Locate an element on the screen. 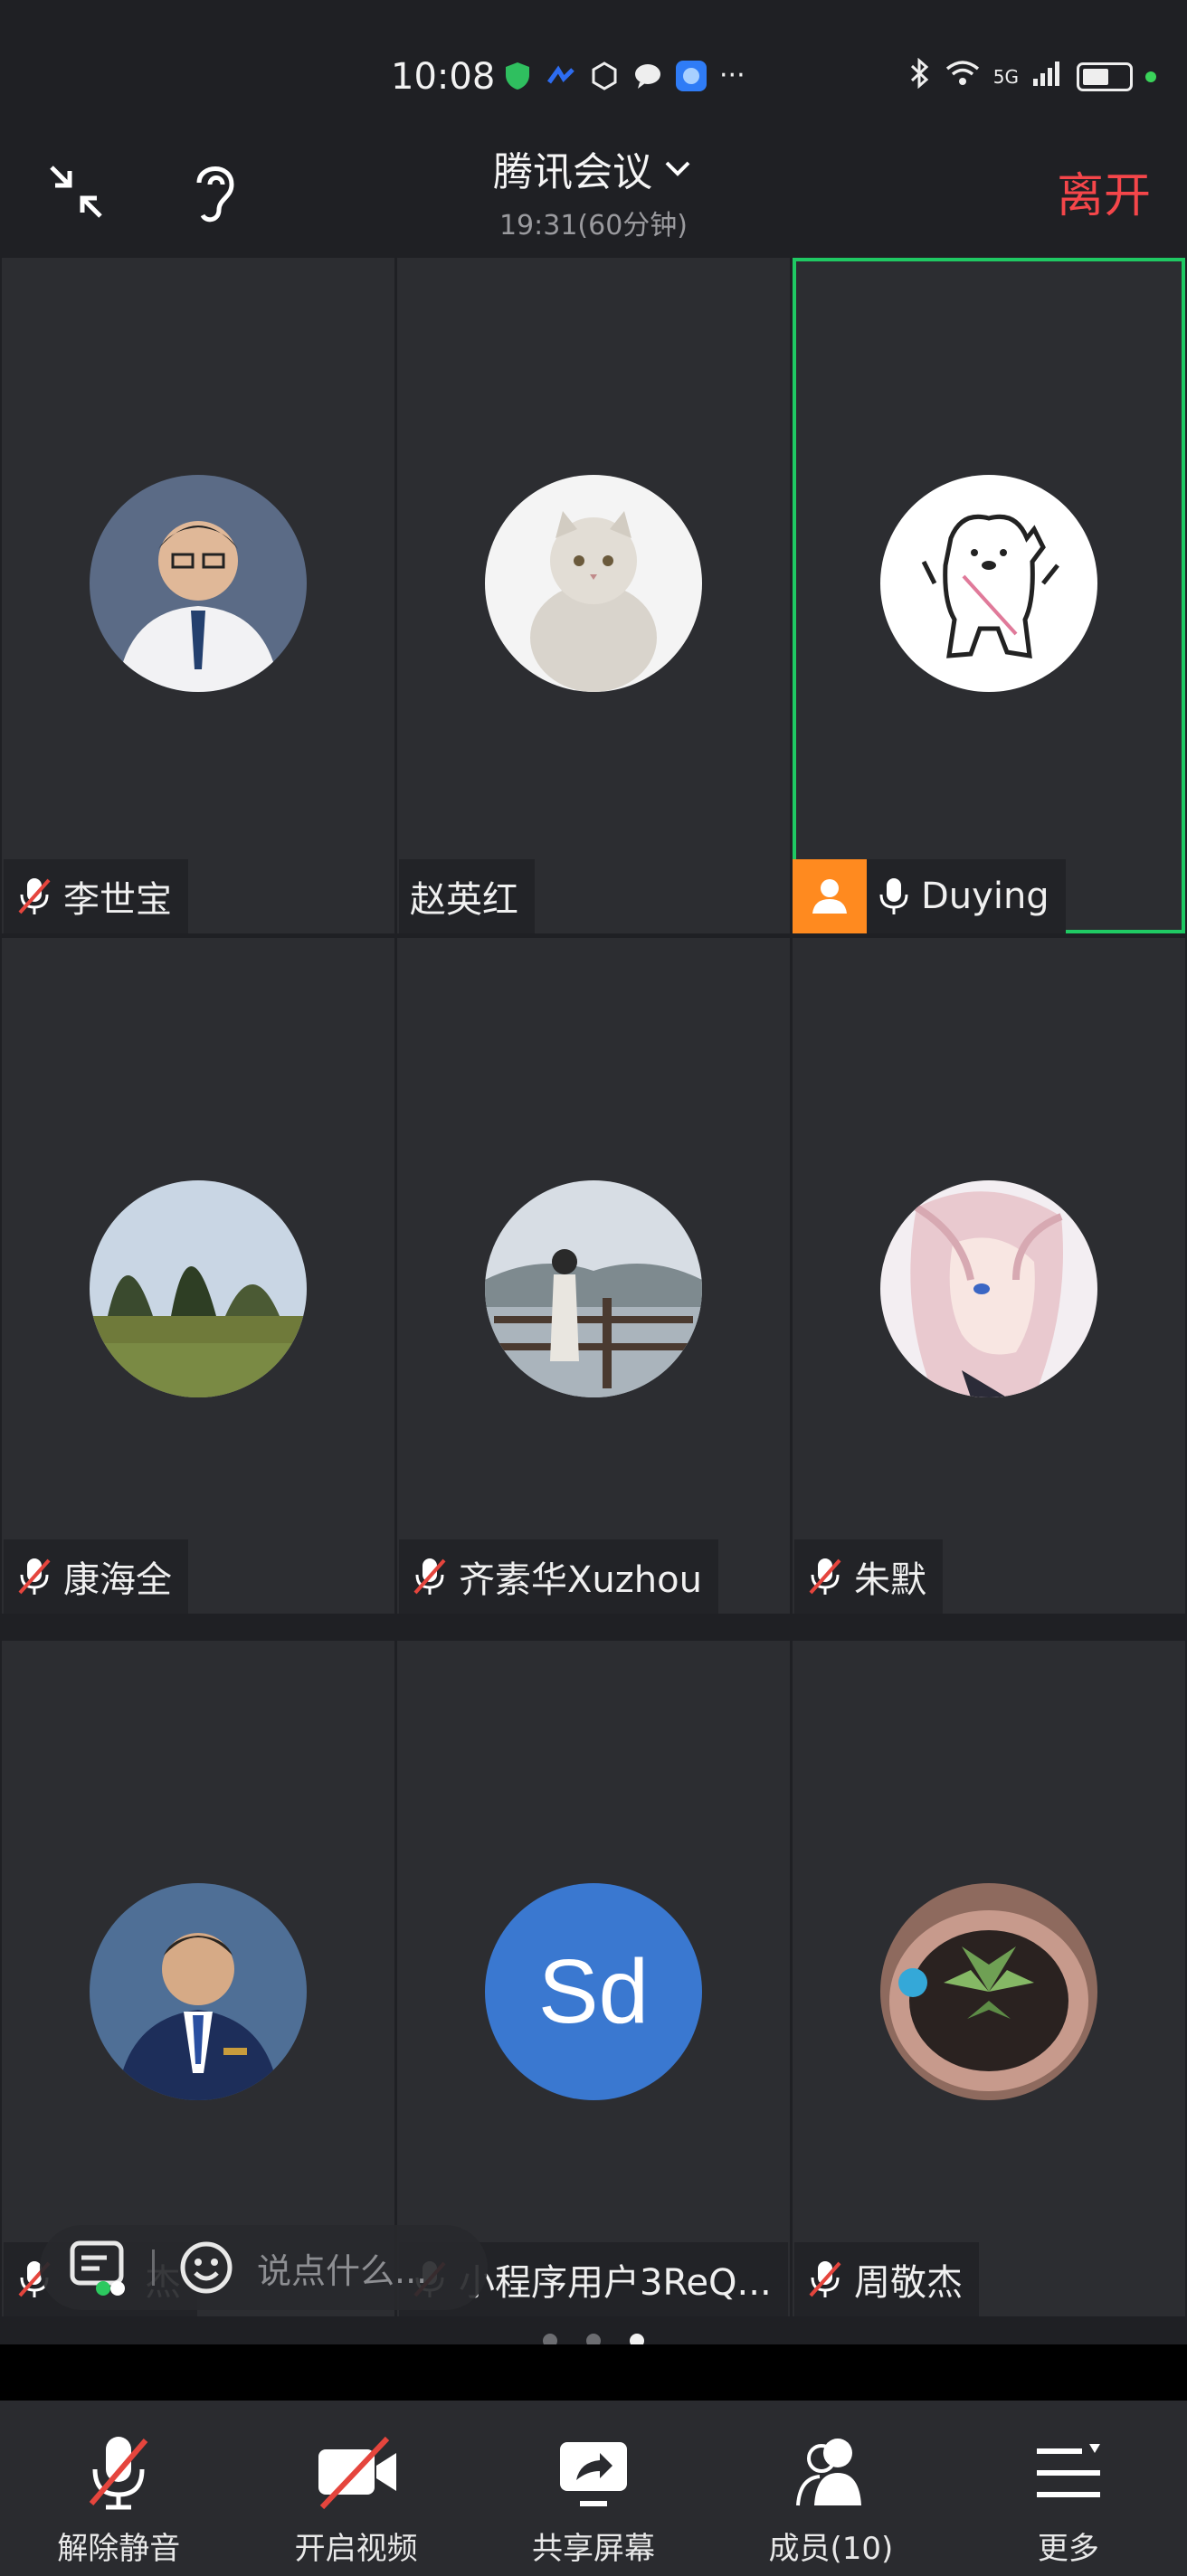 This screenshot has width=1187, height=2576. participant-tile: 赵英红 is located at coordinates (593, 595).